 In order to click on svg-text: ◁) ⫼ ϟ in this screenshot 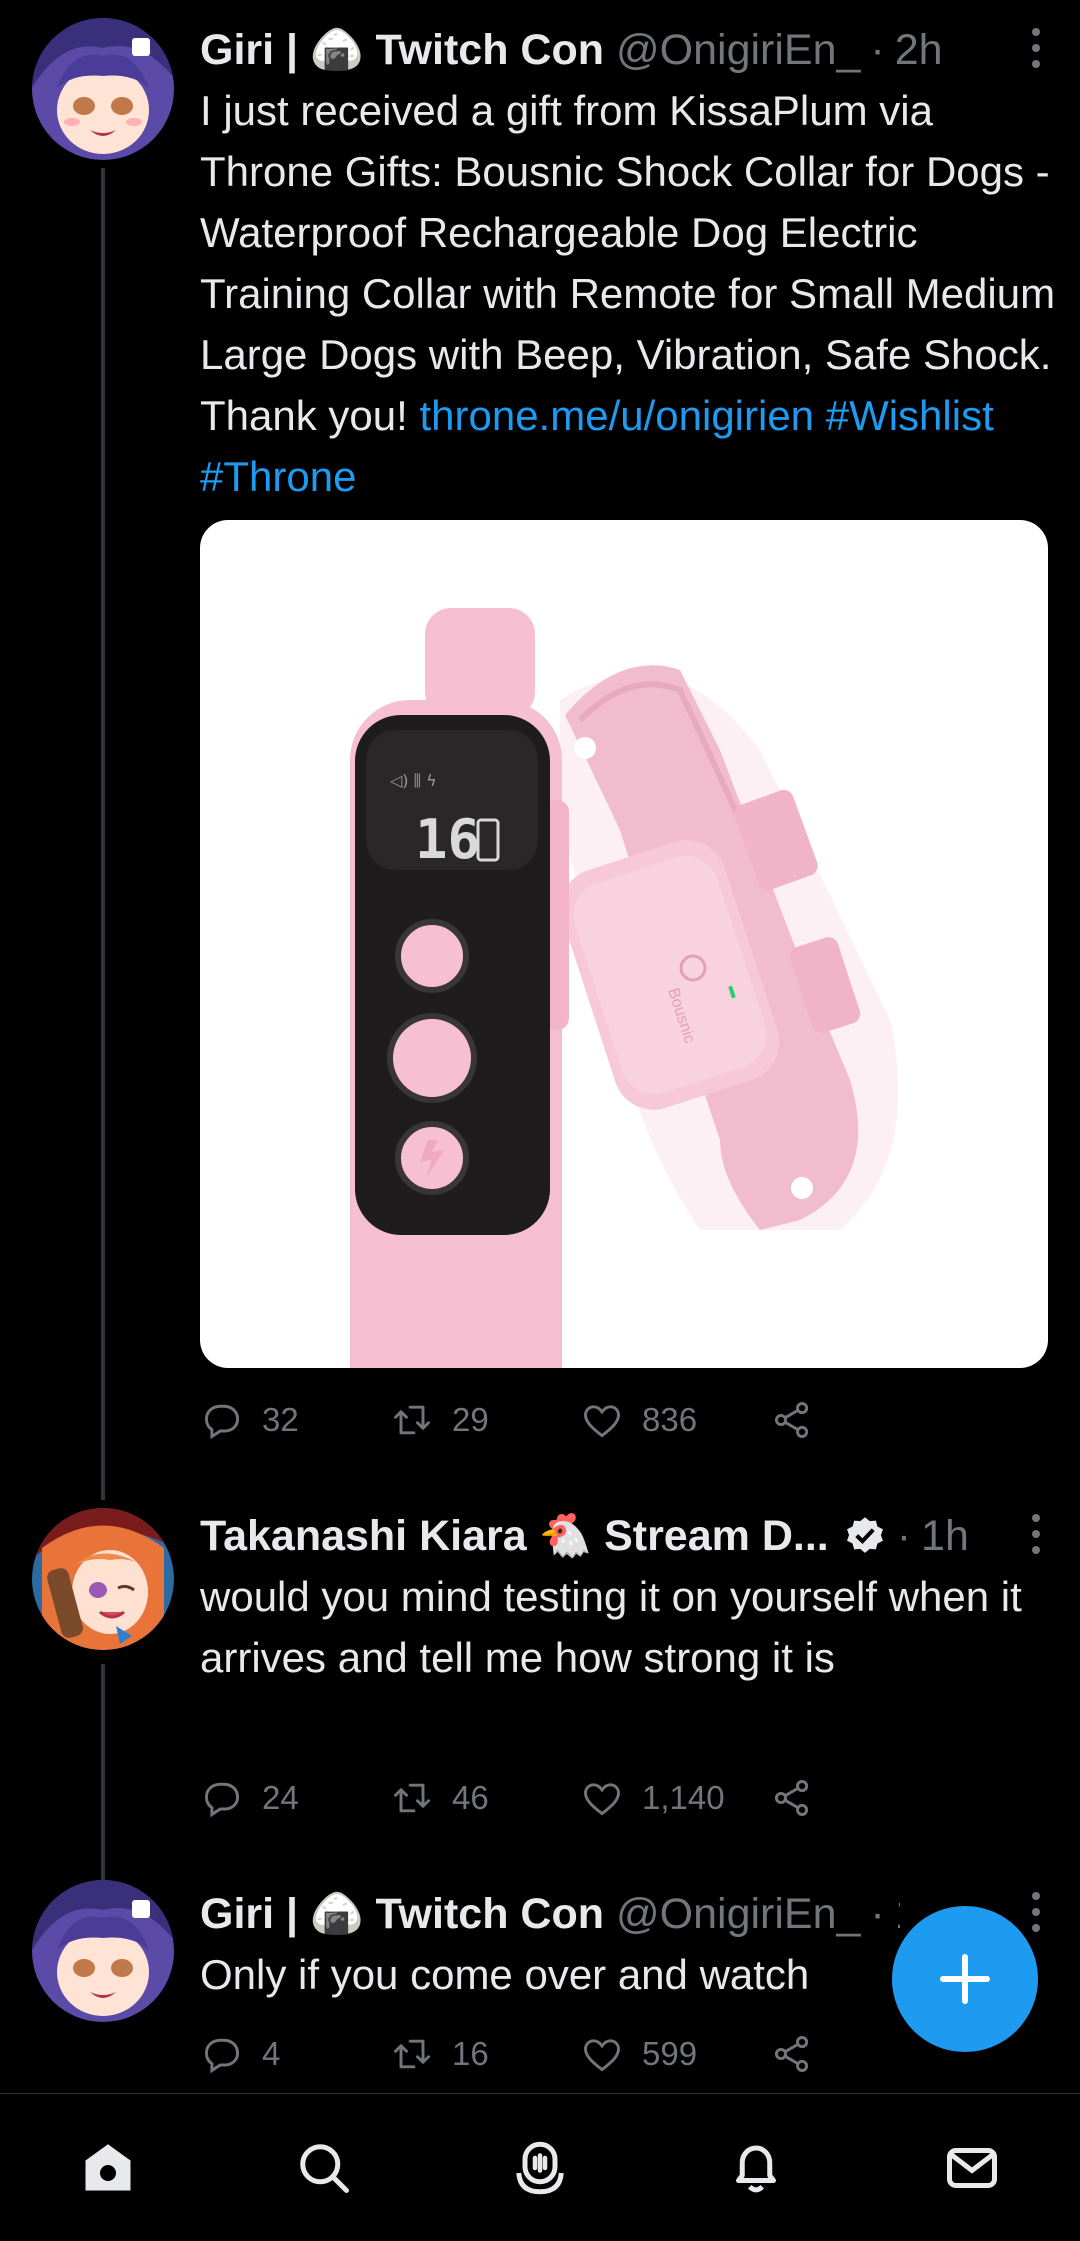, I will do `click(413, 780)`.